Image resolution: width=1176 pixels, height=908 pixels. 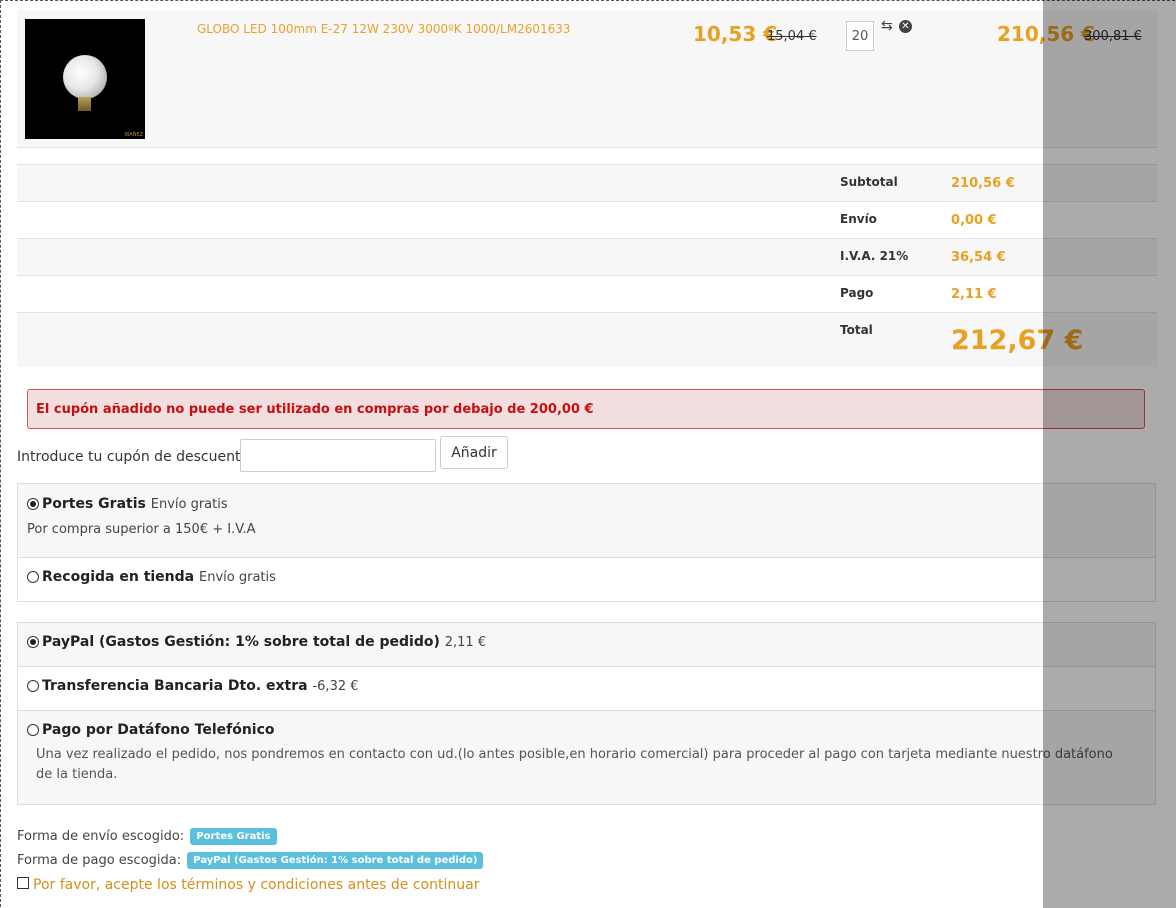 I want to click on shipping-pickup-extra: Envío gratis, so click(x=237, y=577).